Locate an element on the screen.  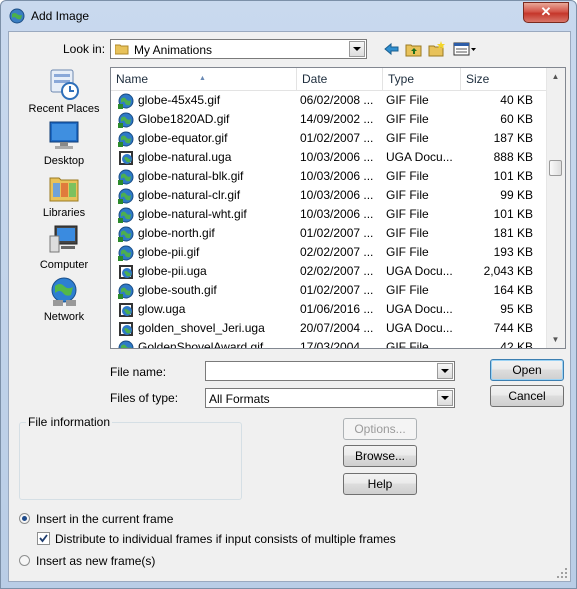
column-header-size: Size is located at coordinates (504, 79).